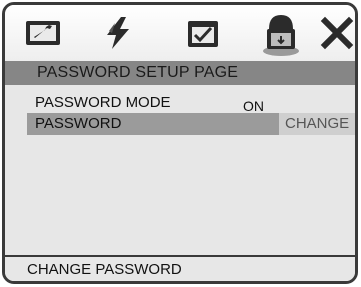  What do you see at coordinates (119, 33) in the screenshot?
I see `audio-setup-icon` at bounding box center [119, 33].